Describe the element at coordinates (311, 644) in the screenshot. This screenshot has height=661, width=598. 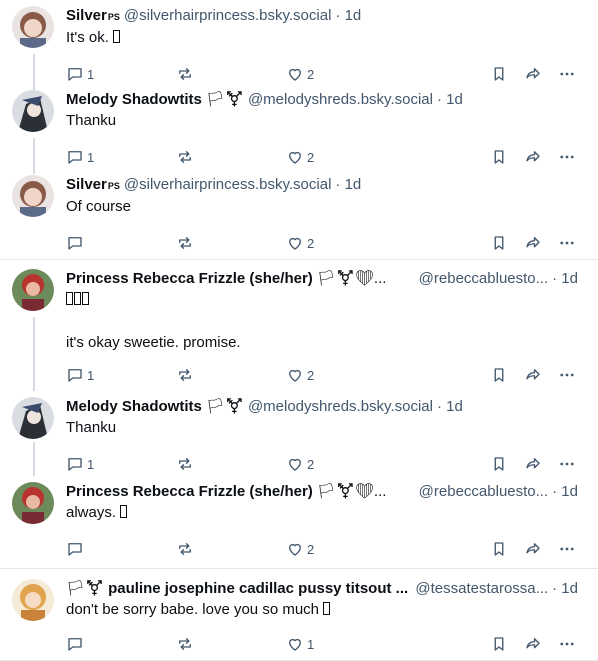
I see `like-count: 1` at that location.